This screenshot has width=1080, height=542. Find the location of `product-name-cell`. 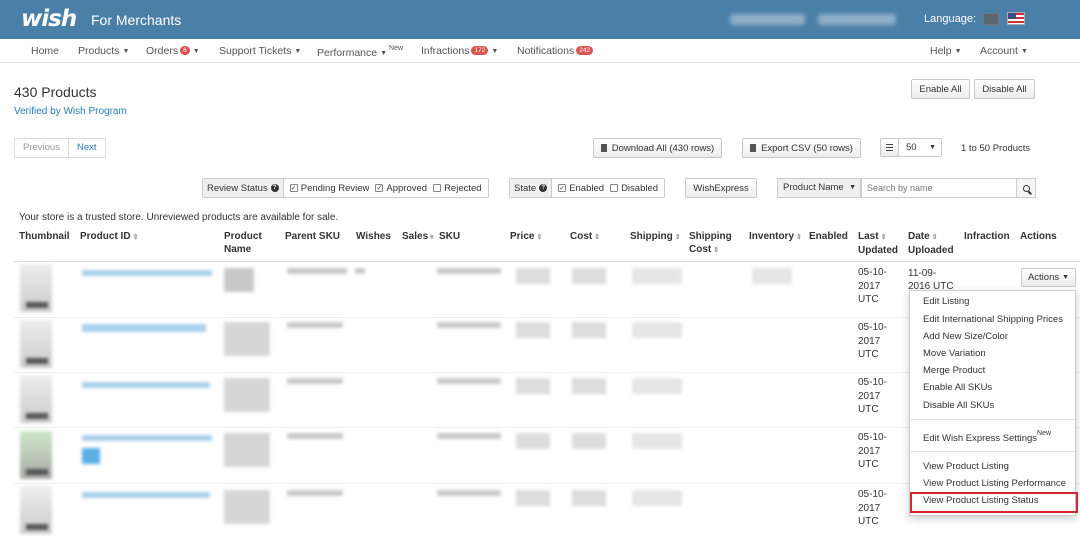

product-name-cell is located at coordinates (247, 339).